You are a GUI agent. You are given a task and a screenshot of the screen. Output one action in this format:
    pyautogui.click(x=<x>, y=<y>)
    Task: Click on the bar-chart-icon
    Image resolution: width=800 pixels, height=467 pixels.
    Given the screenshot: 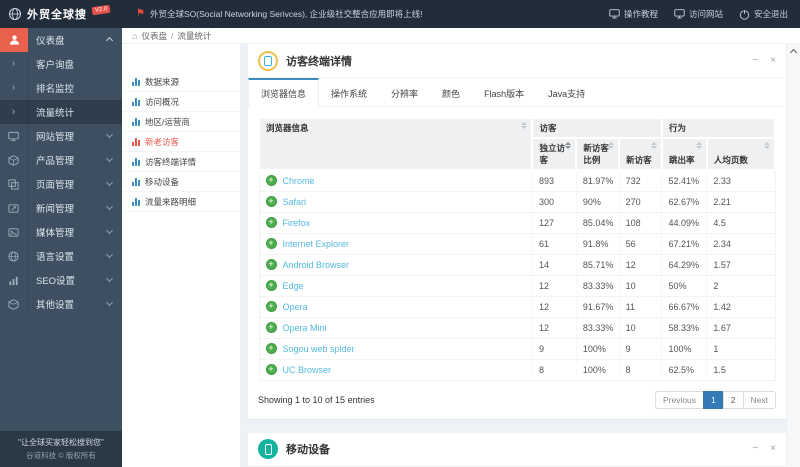 What is the action you would take?
    pyautogui.click(x=136, y=201)
    